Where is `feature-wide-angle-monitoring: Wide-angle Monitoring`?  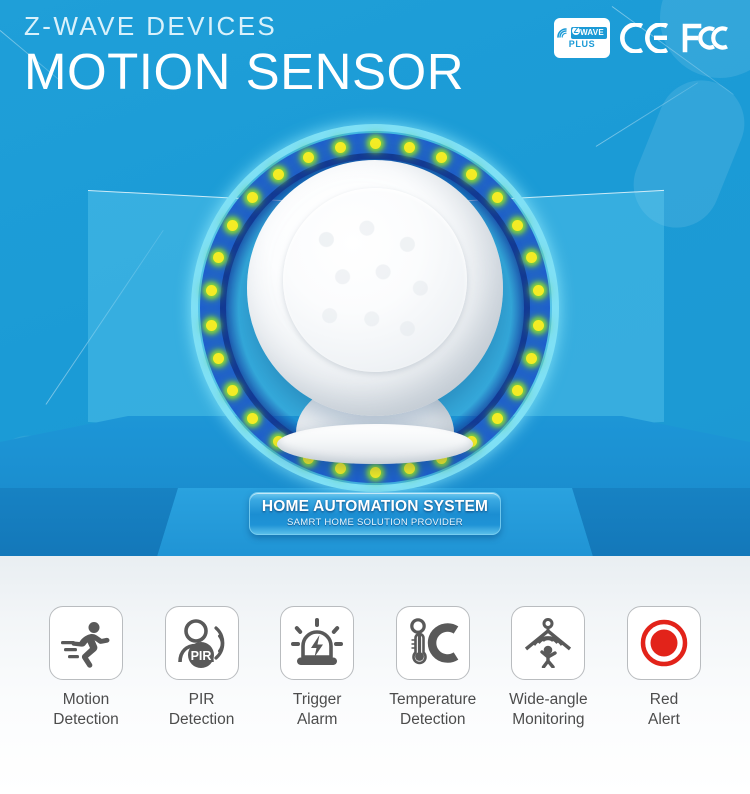 feature-wide-angle-monitoring: Wide-angle Monitoring is located at coordinates (548, 668).